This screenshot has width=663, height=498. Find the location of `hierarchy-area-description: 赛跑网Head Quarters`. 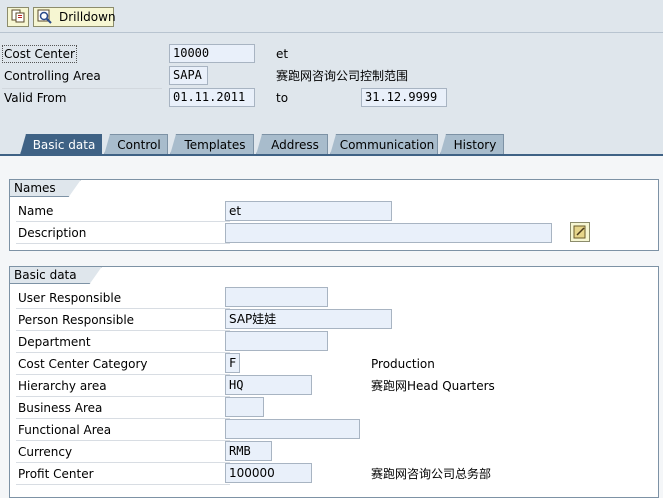

hierarchy-area-description: 赛跑网Head Quarters is located at coordinates (433, 386).